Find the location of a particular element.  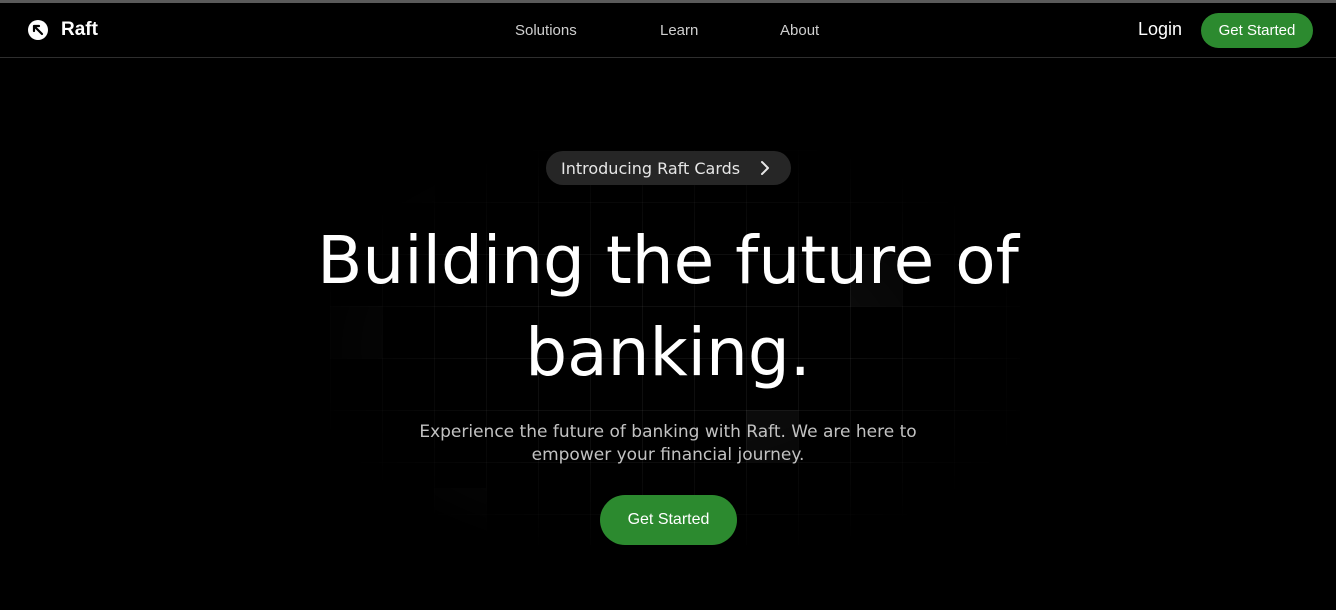

announcement-pill: Introducing Raft Cards is located at coordinates (668, 168).